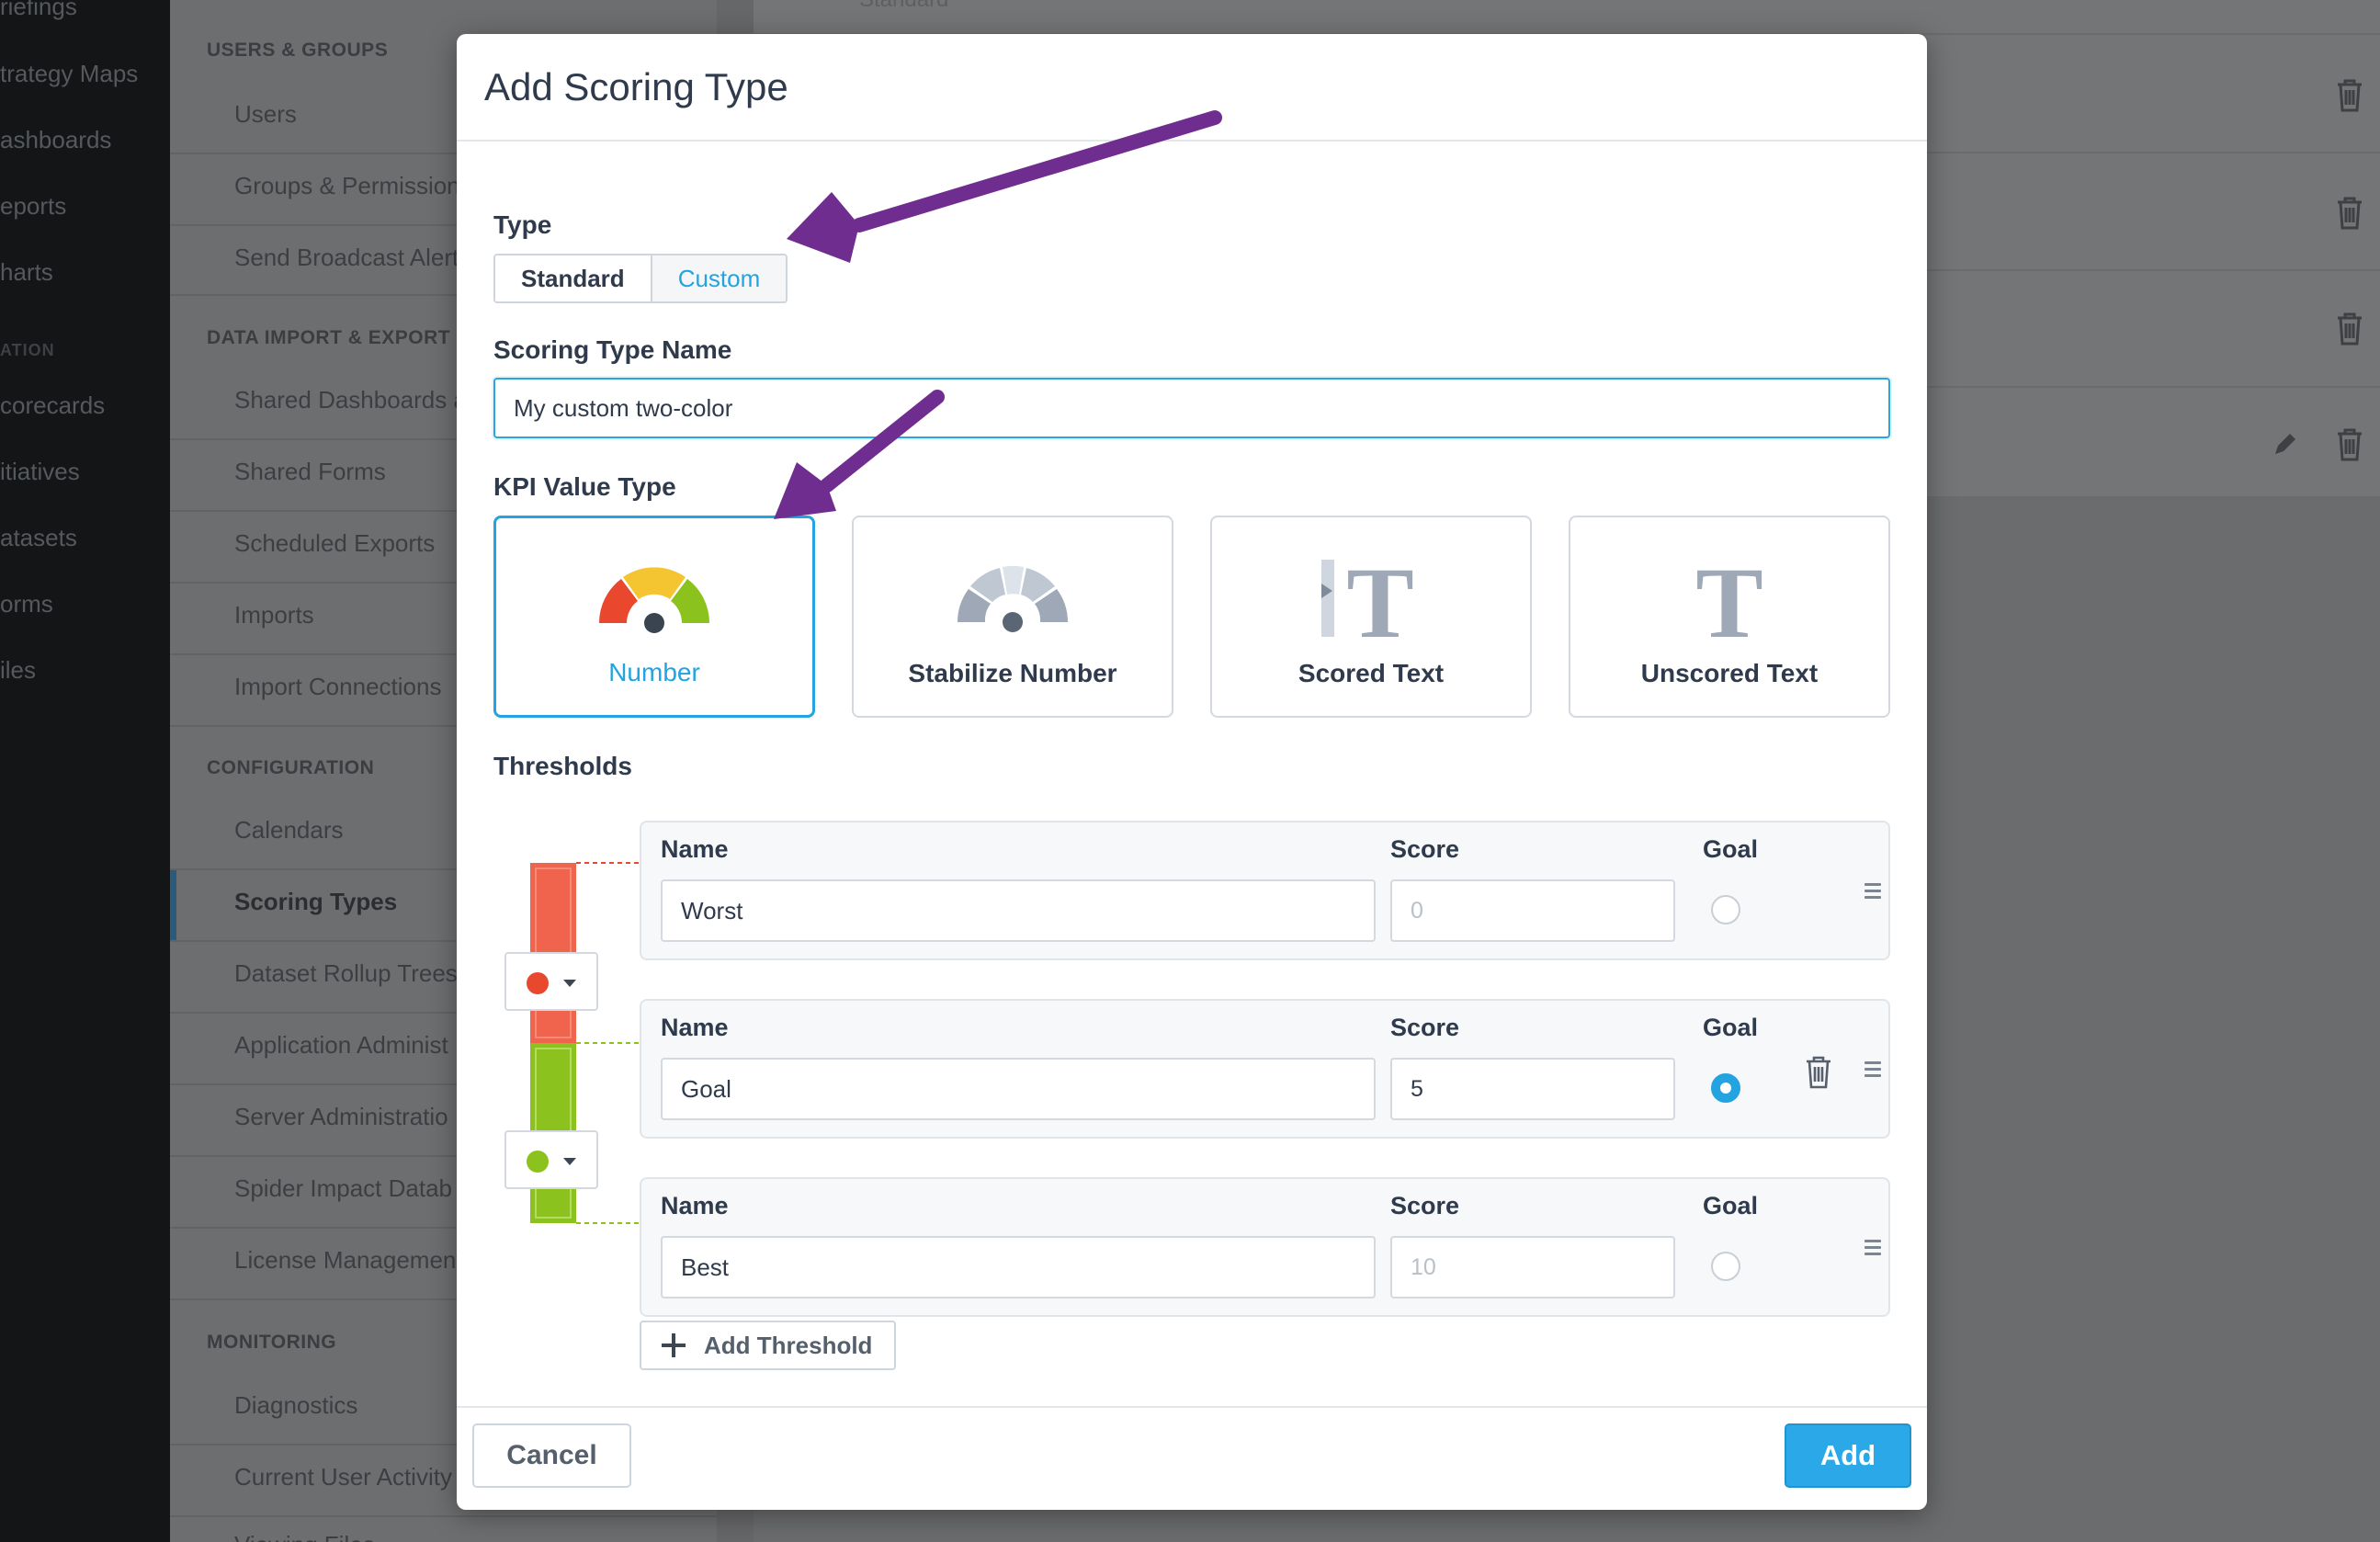 Image resolution: width=2380 pixels, height=1542 pixels. I want to click on nav-item-forms: orms, so click(26, 604).